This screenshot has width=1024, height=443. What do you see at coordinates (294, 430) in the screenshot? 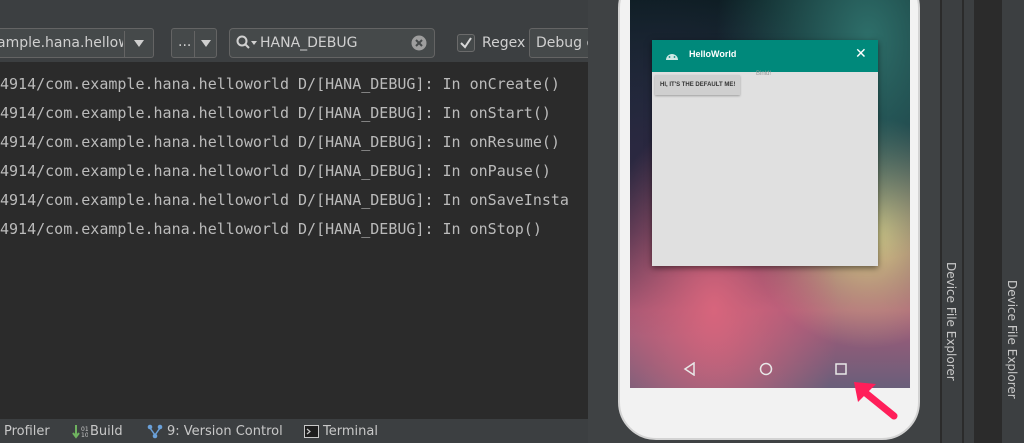
I see `tool-window-bar: Profiler 01 10 Build 9: Version Control` at bounding box center [294, 430].